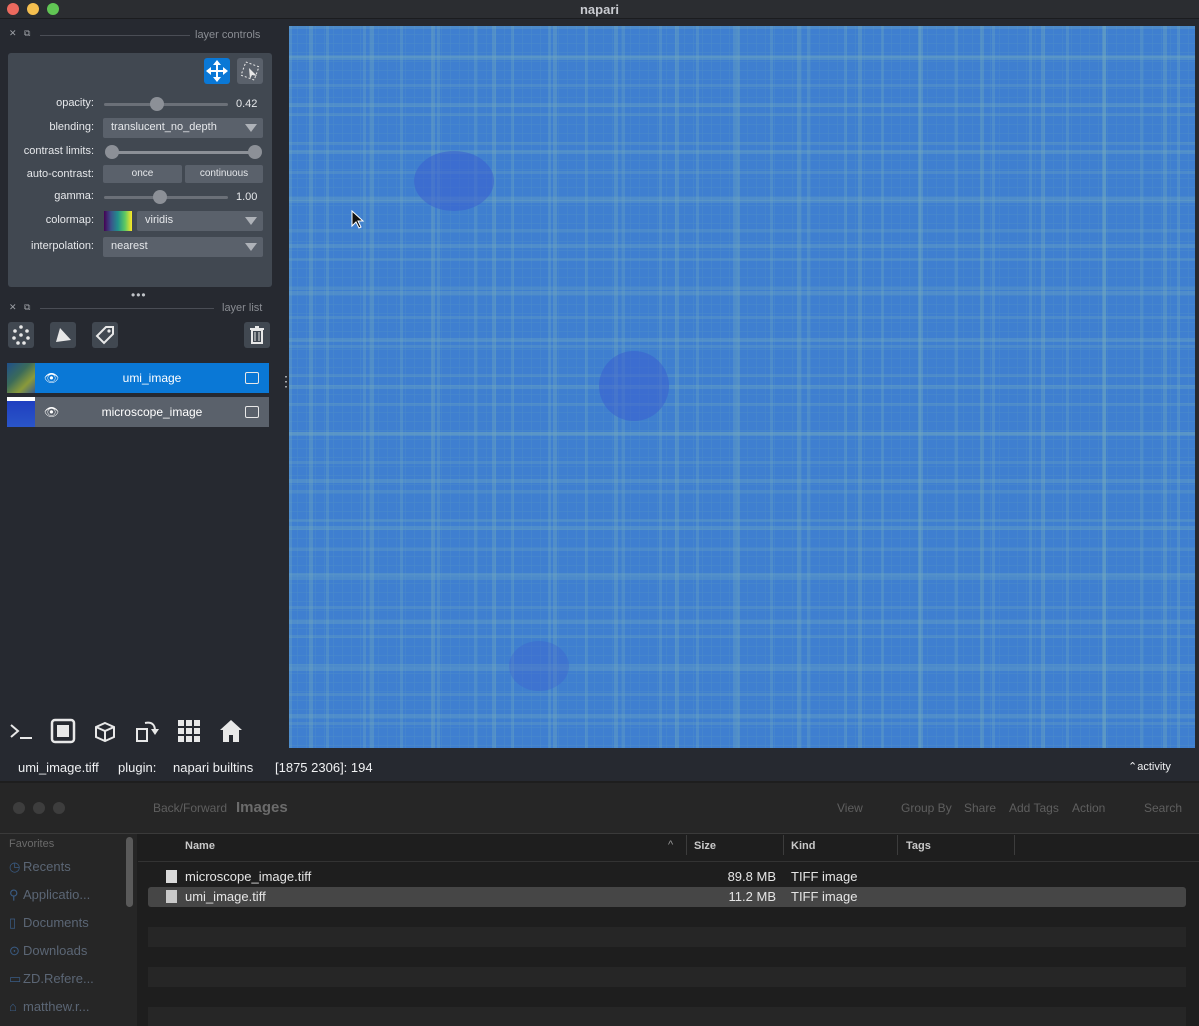  Describe the element at coordinates (19, 808) in the screenshot. I see `close-window-button` at that location.